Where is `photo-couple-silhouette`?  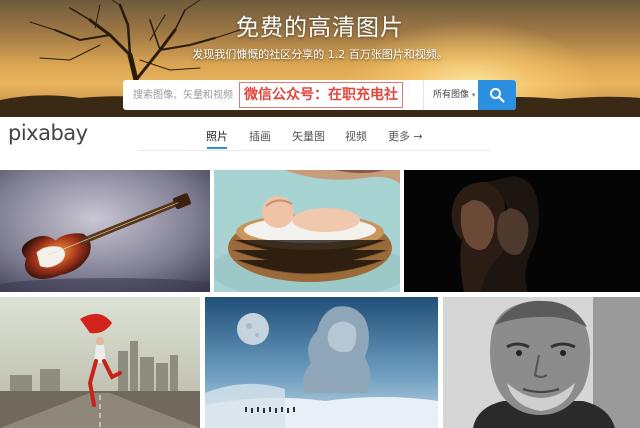 photo-couple-silhouette is located at coordinates (522, 231).